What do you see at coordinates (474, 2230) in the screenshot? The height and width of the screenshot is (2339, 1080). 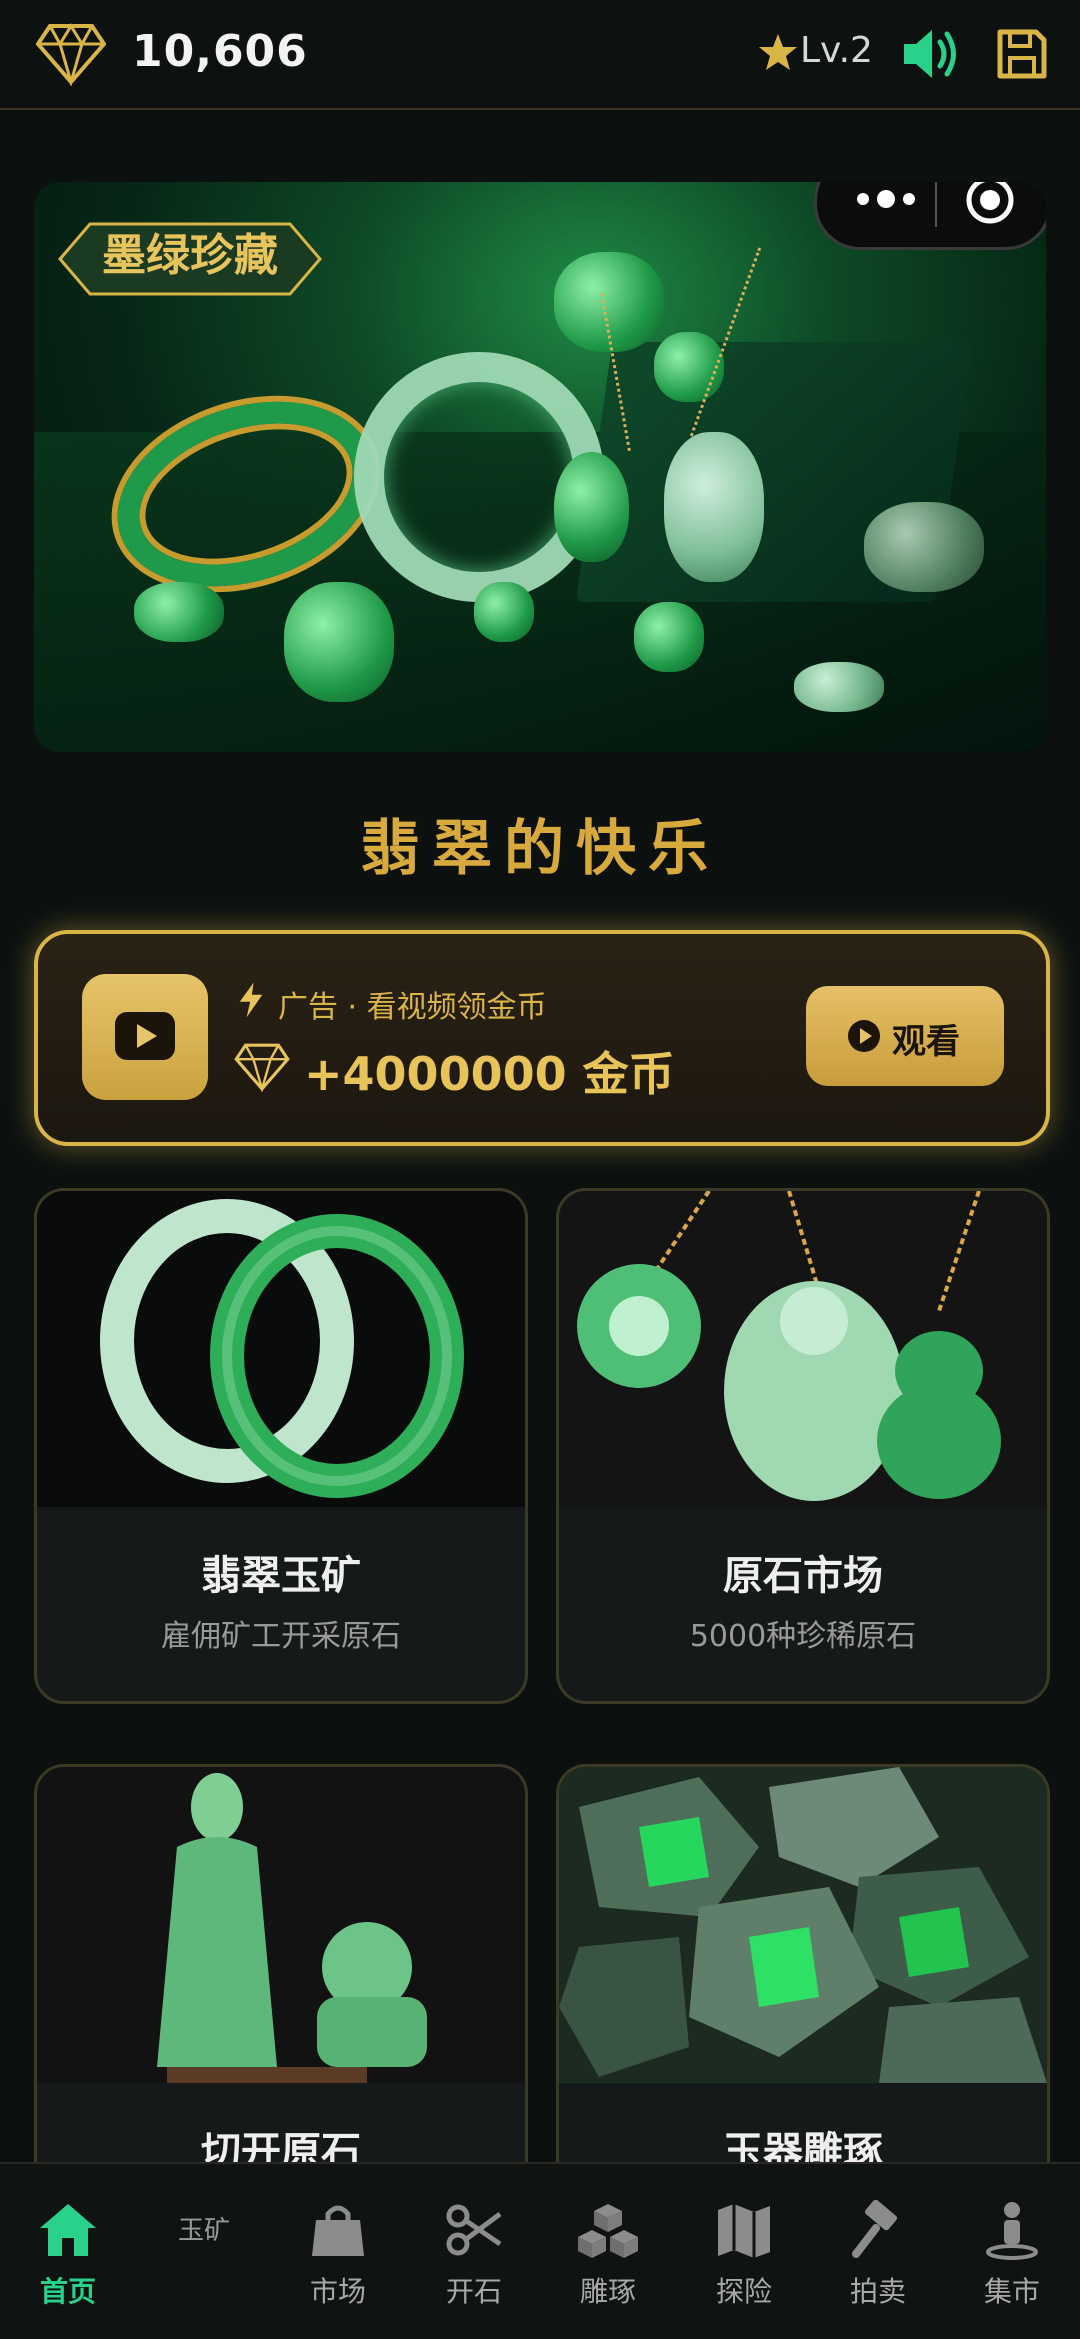 I see `scissors-icon` at bounding box center [474, 2230].